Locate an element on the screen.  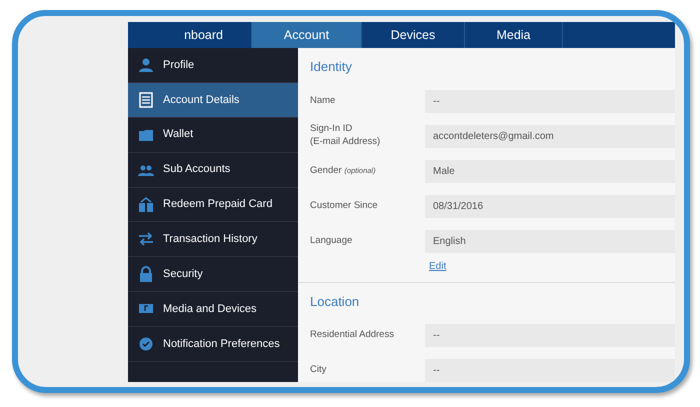
field-label: Sign-In ID (E-mail Address) is located at coordinates (346, 136).